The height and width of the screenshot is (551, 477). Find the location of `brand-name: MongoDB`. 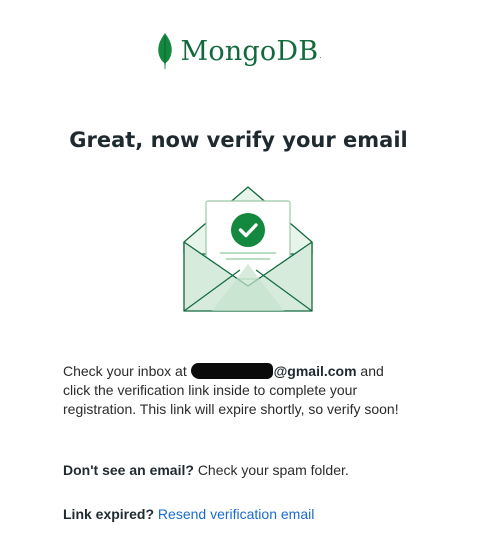

brand-name: MongoDB is located at coordinates (249, 51).